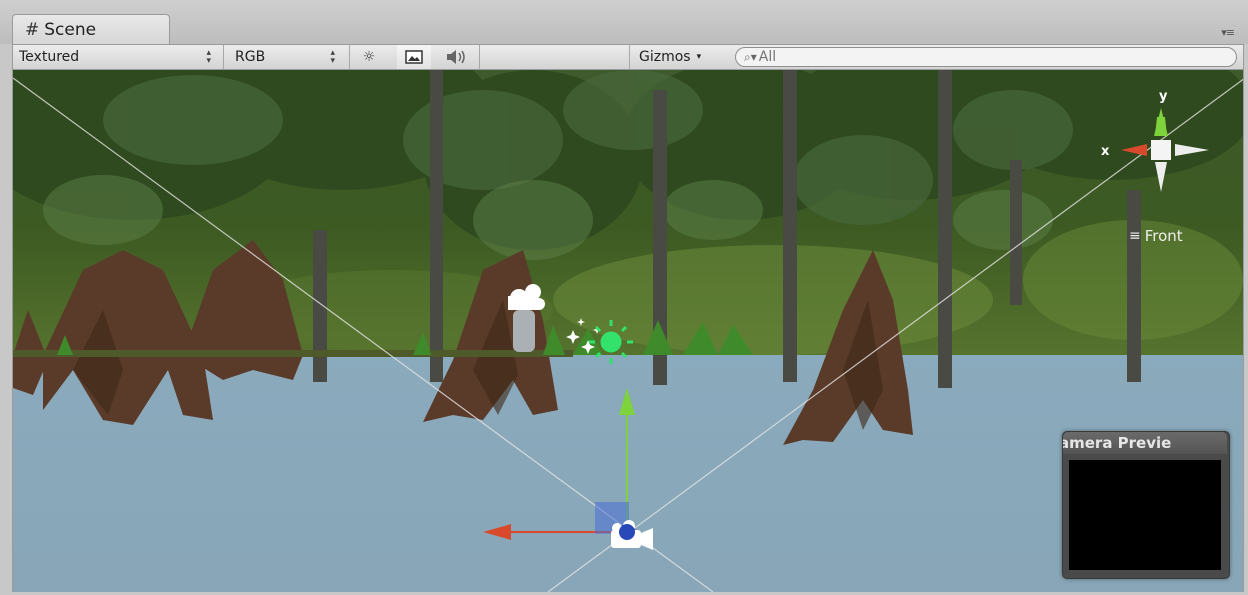 The height and width of the screenshot is (595, 1248). I want to click on tab-scene-label: Scene, so click(70, 29).